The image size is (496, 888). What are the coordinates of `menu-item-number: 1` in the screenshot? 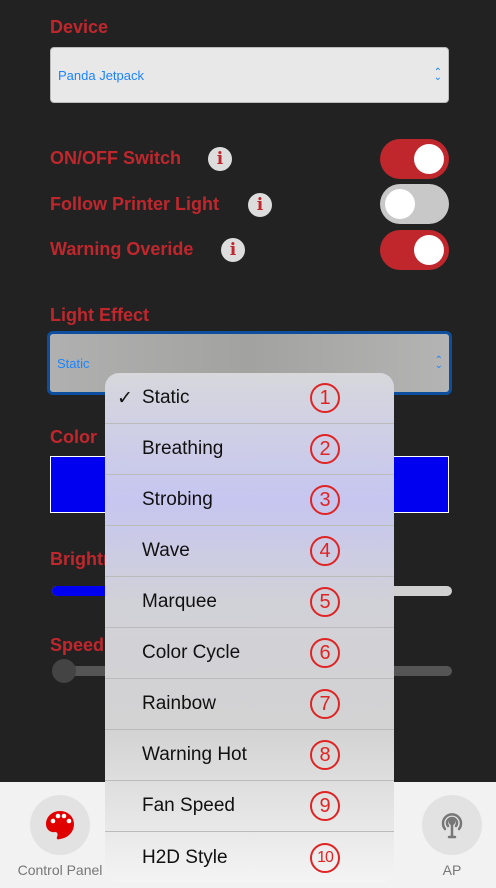 It's located at (325, 398).